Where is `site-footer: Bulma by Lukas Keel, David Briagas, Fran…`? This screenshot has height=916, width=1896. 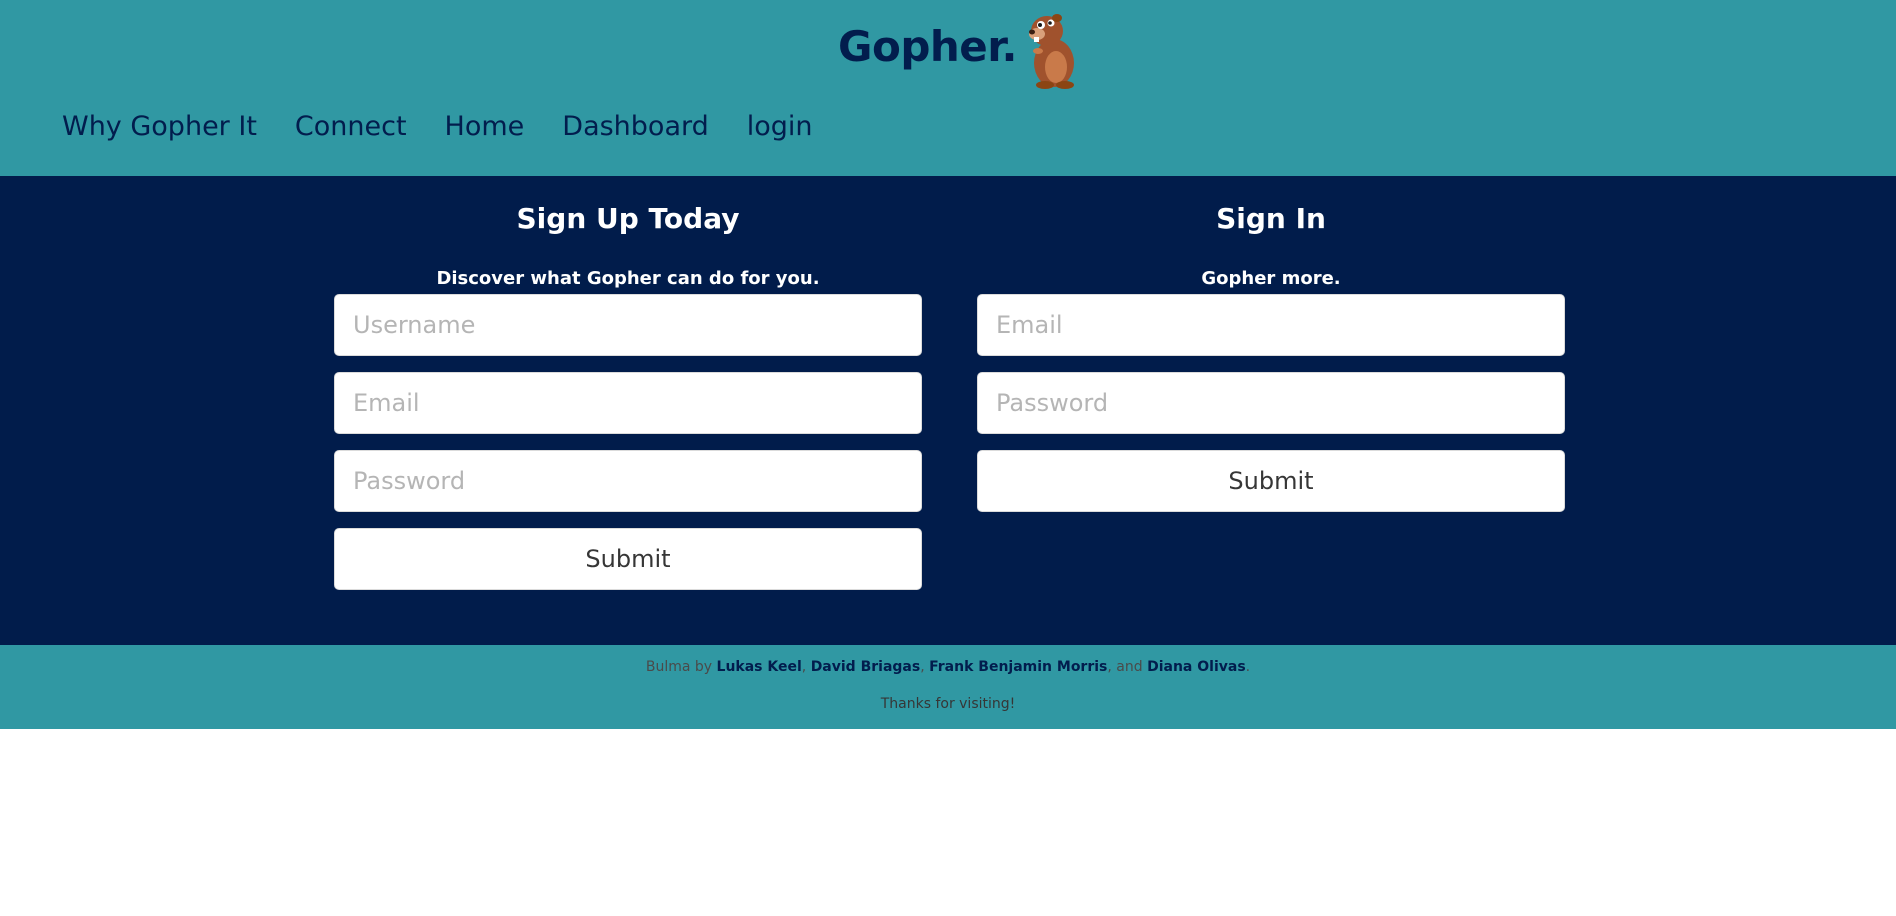
site-footer: Bulma by Lukas Keel, David Briagas, Fran… is located at coordinates (948, 687).